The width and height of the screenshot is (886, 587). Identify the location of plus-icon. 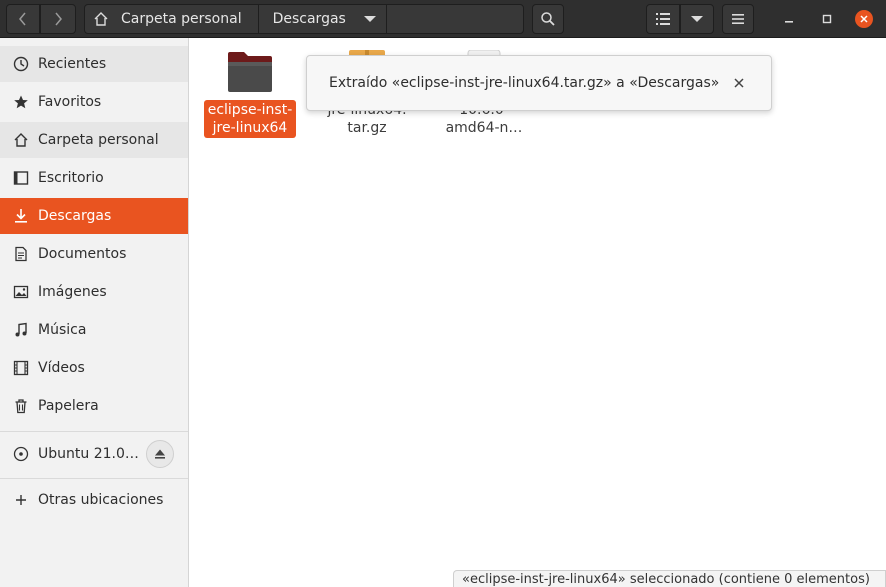
(21, 500).